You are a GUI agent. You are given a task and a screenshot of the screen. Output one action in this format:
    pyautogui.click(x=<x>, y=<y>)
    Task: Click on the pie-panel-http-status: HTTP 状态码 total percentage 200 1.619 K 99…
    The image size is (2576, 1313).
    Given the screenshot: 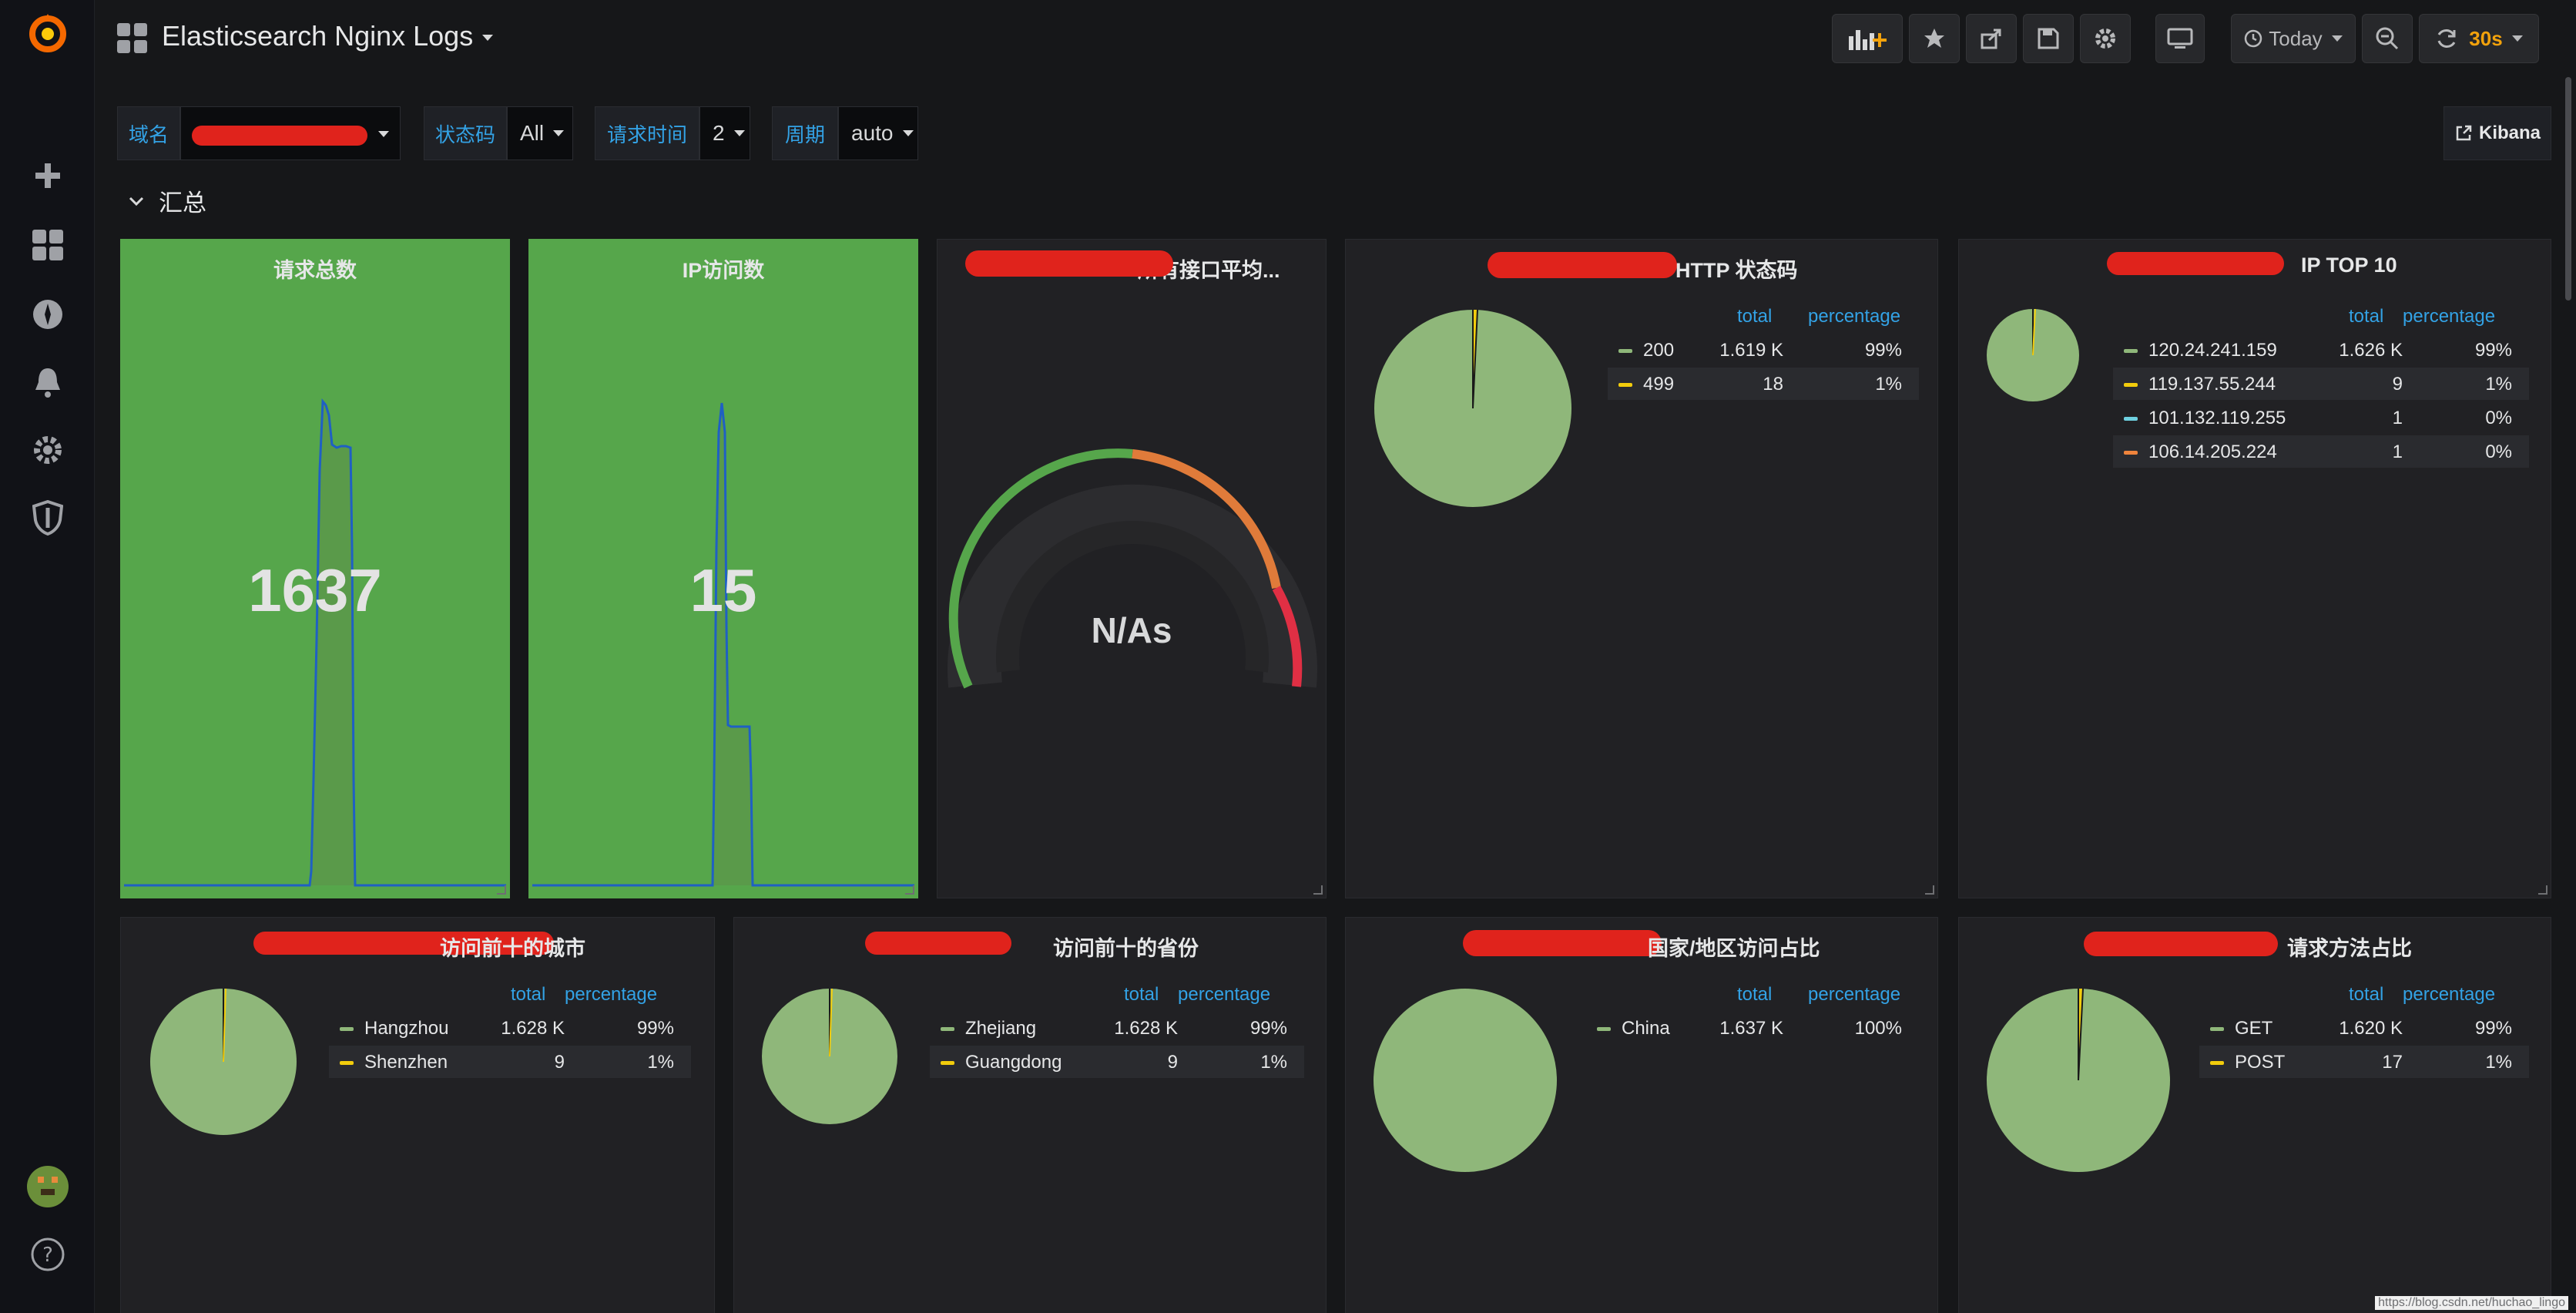 What is the action you would take?
    pyautogui.click(x=1641, y=568)
    